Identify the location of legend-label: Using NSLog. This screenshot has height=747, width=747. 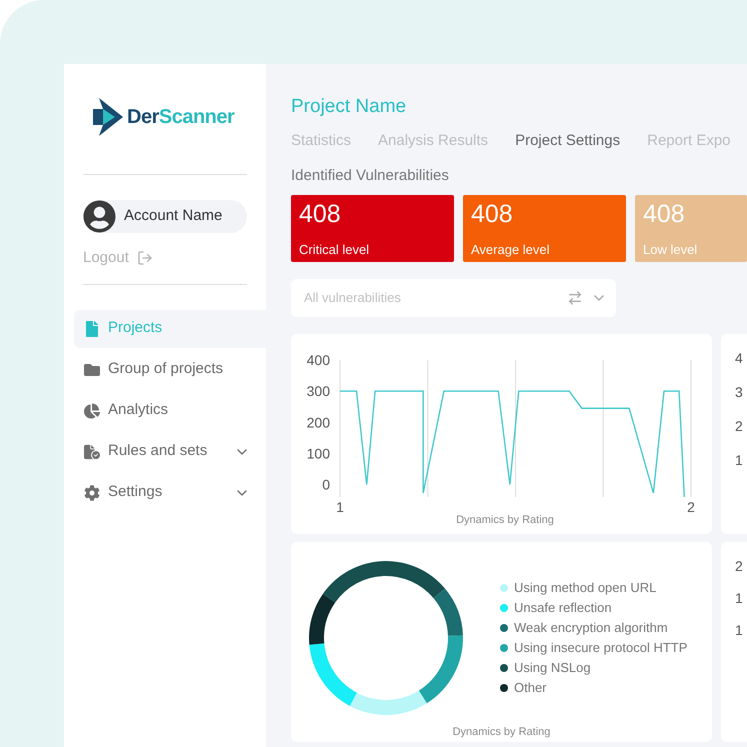
(552, 668).